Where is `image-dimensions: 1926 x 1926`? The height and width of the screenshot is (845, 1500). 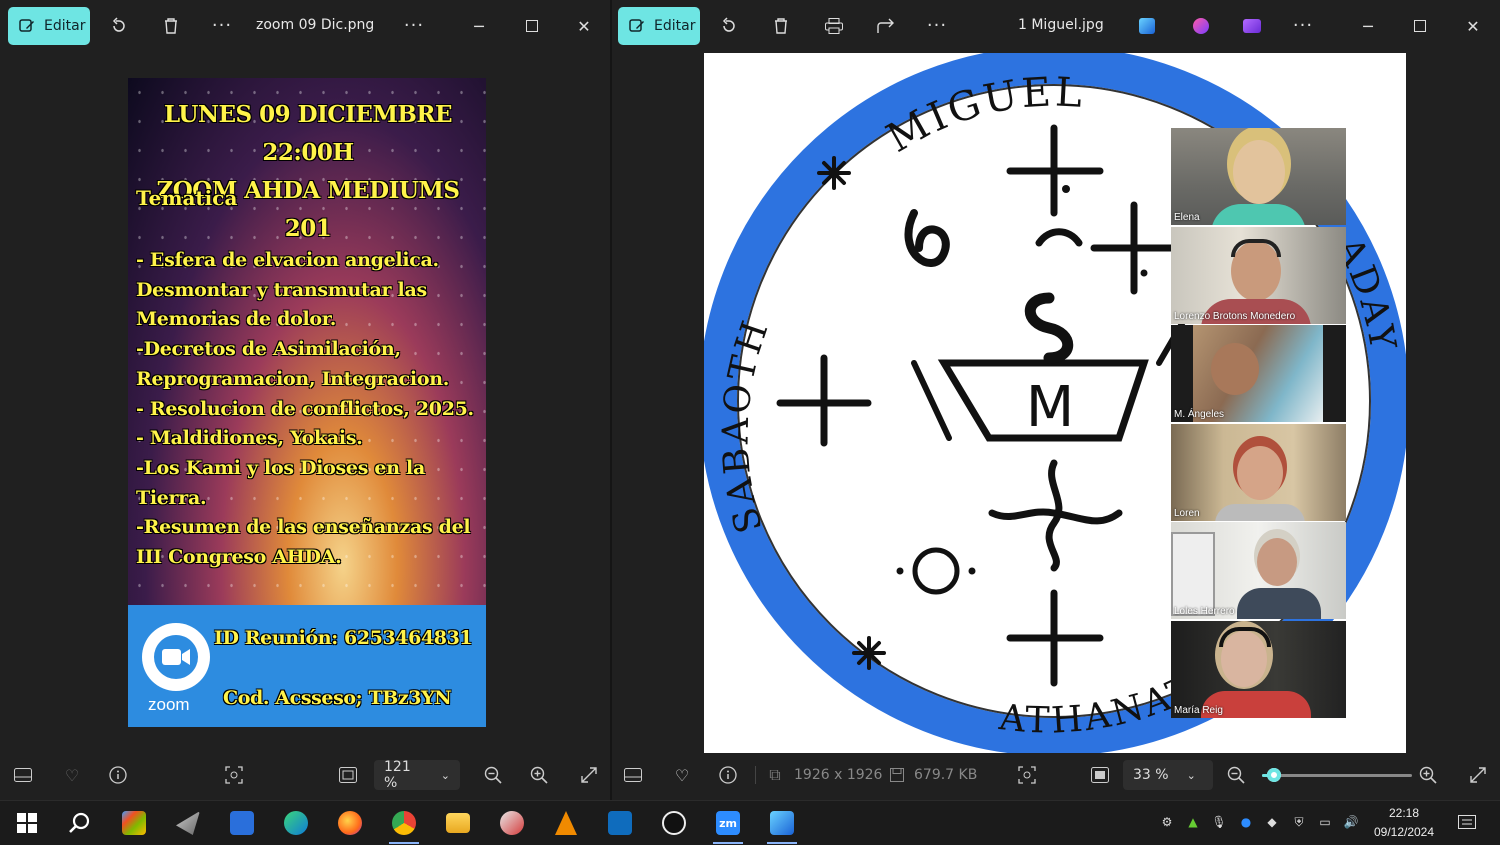
image-dimensions: 1926 x 1926 is located at coordinates (838, 775).